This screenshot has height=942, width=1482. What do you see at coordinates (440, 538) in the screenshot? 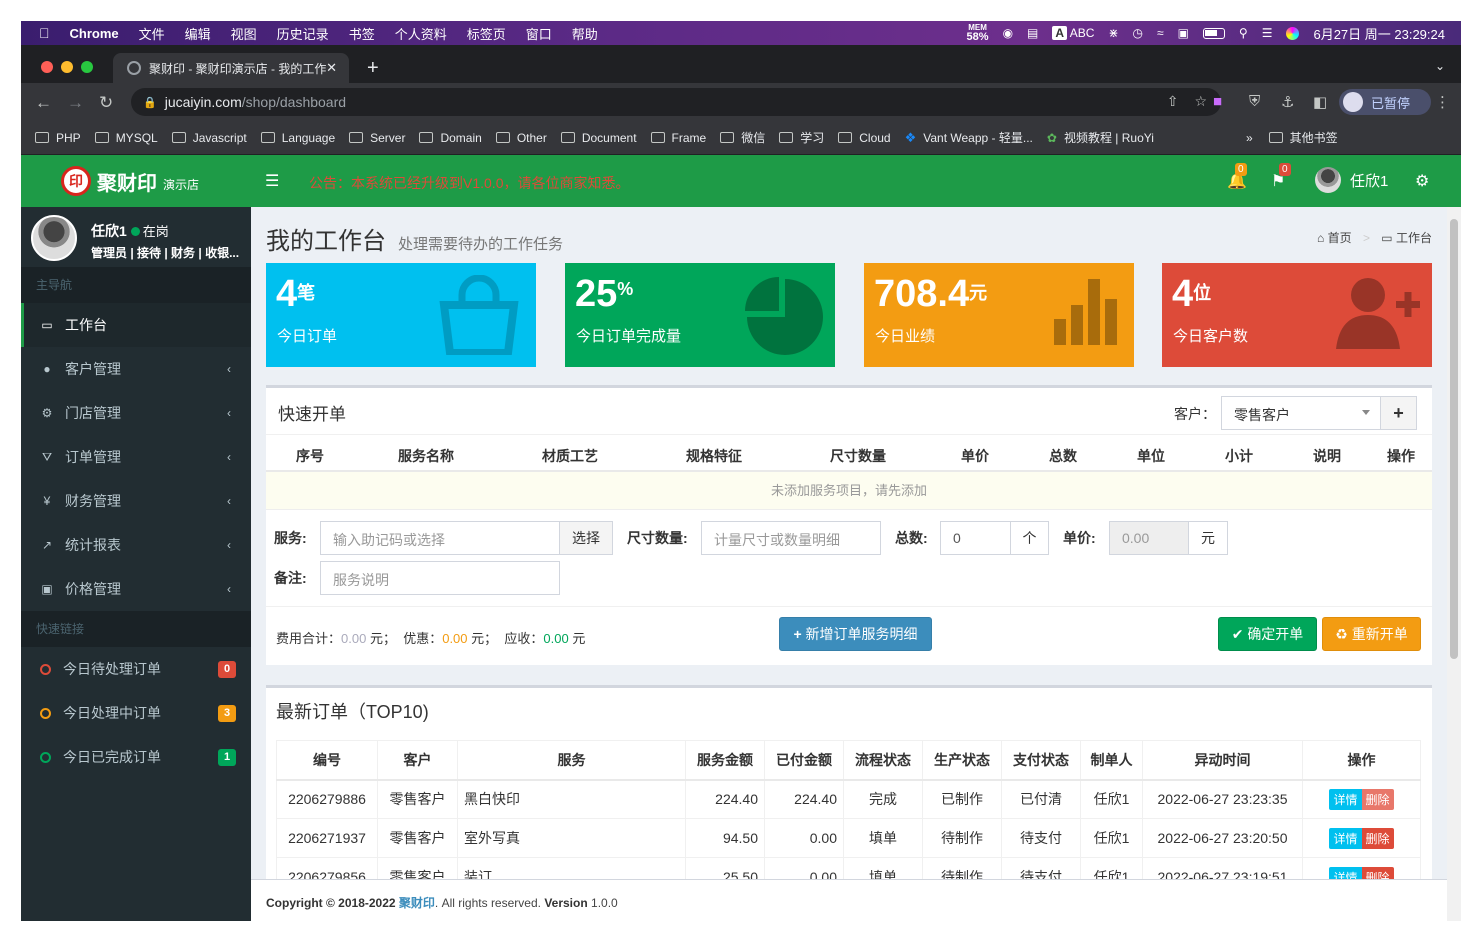
I see `service-input: 输入助记码或选择` at bounding box center [440, 538].